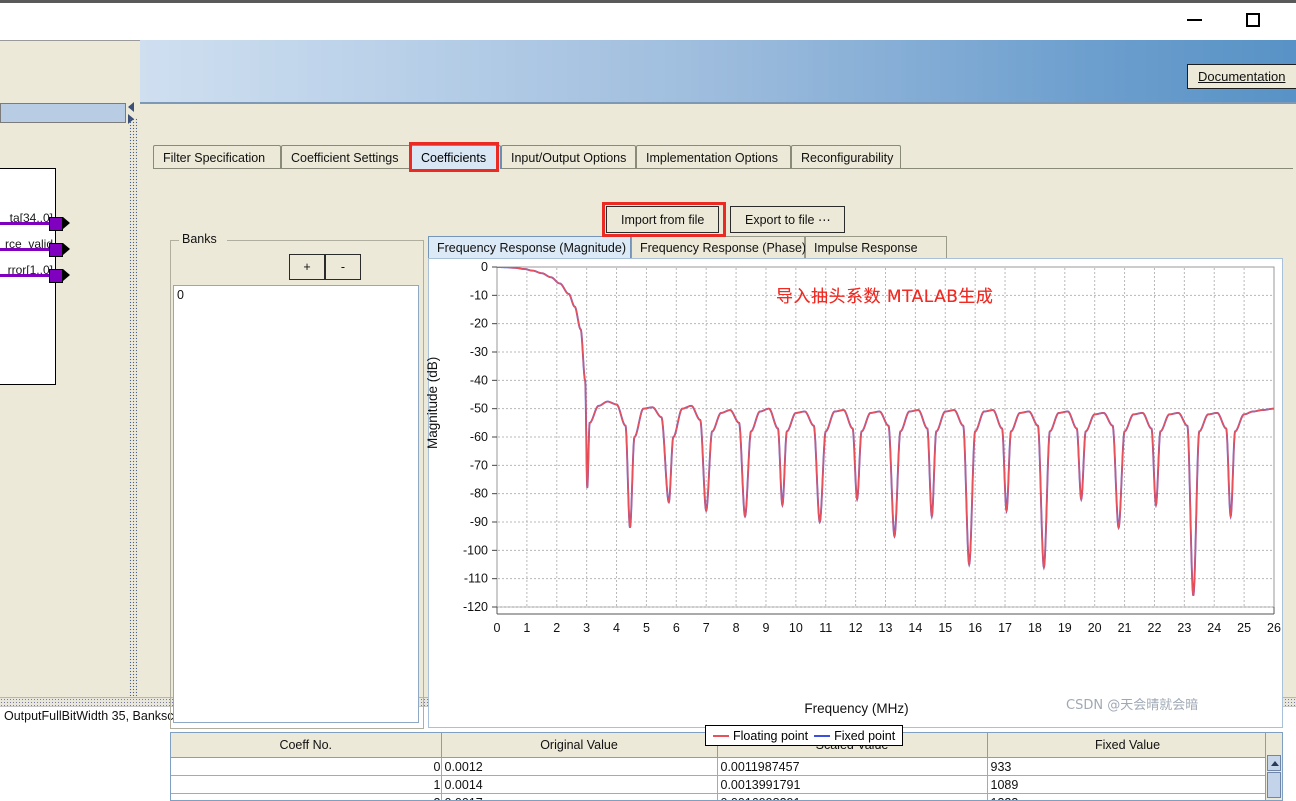  Describe the element at coordinates (719, 785) in the screenshot. I see `table-row: 10.00140.00139917911089` at that location.